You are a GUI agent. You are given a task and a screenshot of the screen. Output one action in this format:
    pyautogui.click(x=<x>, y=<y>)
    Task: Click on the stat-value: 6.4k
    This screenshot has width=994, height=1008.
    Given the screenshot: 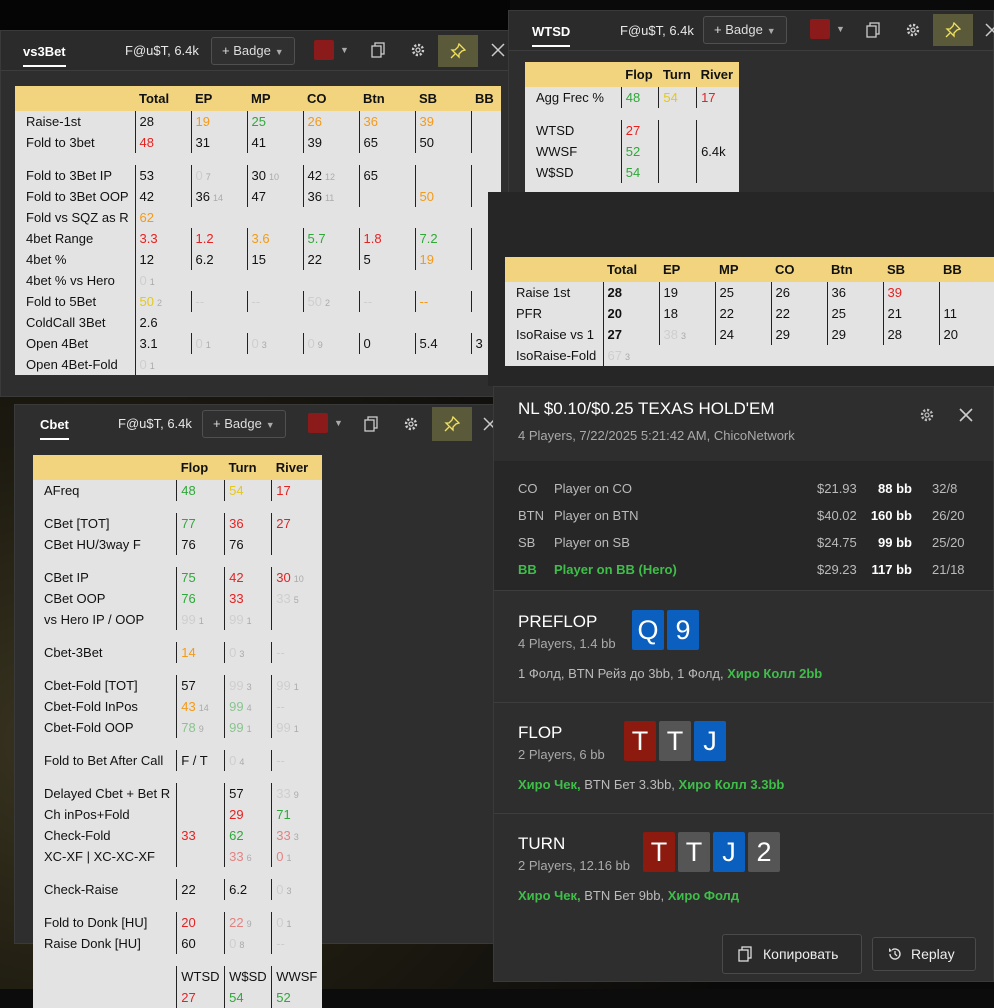 What is the action you would take?
    pyautogui.click(x=718, y=151)
    